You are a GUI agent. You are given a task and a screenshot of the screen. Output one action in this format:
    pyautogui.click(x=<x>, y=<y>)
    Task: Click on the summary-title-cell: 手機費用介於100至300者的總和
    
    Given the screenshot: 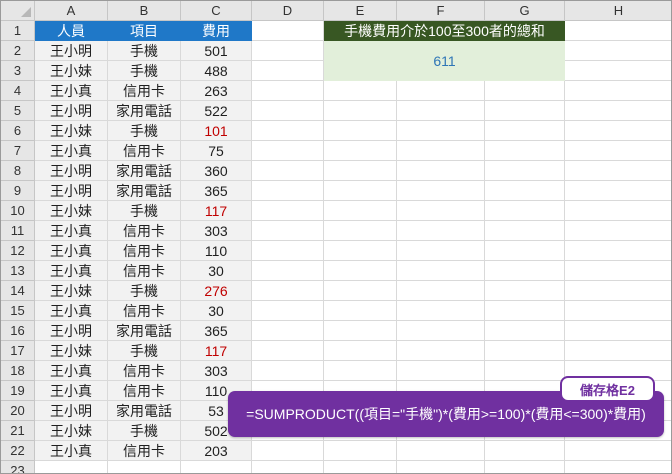 What is the action you would take?
    pyautogui.click(x=444, y=31)
    